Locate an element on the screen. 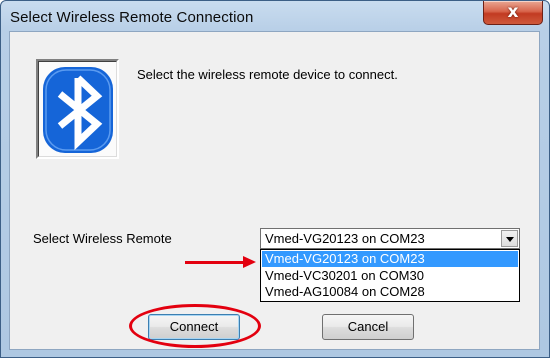 The image size is (550, 358). dropdown-option: Vmed-AG10084 on COM28 is located at coordinates (390, 292).